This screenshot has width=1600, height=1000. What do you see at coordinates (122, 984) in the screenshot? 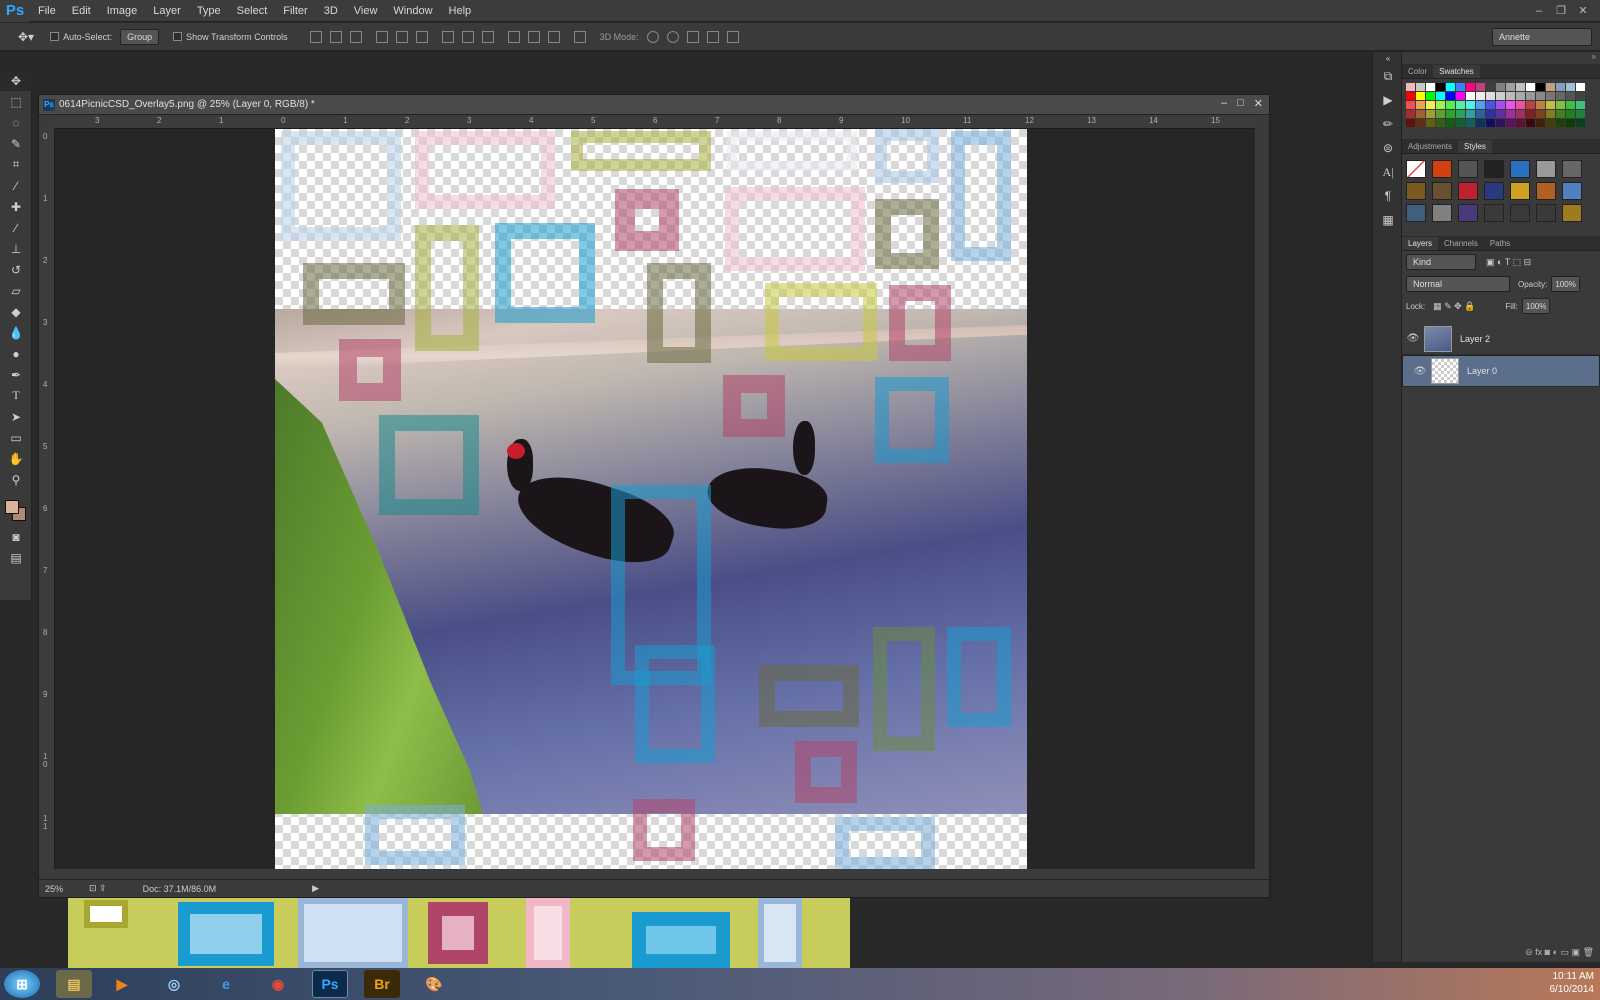
I see `media-player-icon: ▶` at bounding box center [122, 984].